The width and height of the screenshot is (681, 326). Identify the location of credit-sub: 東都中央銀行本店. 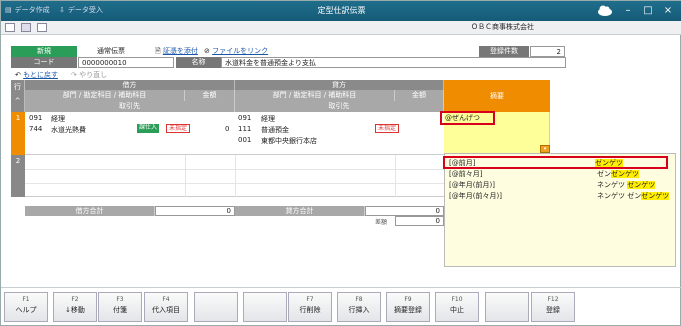
(289, 141).